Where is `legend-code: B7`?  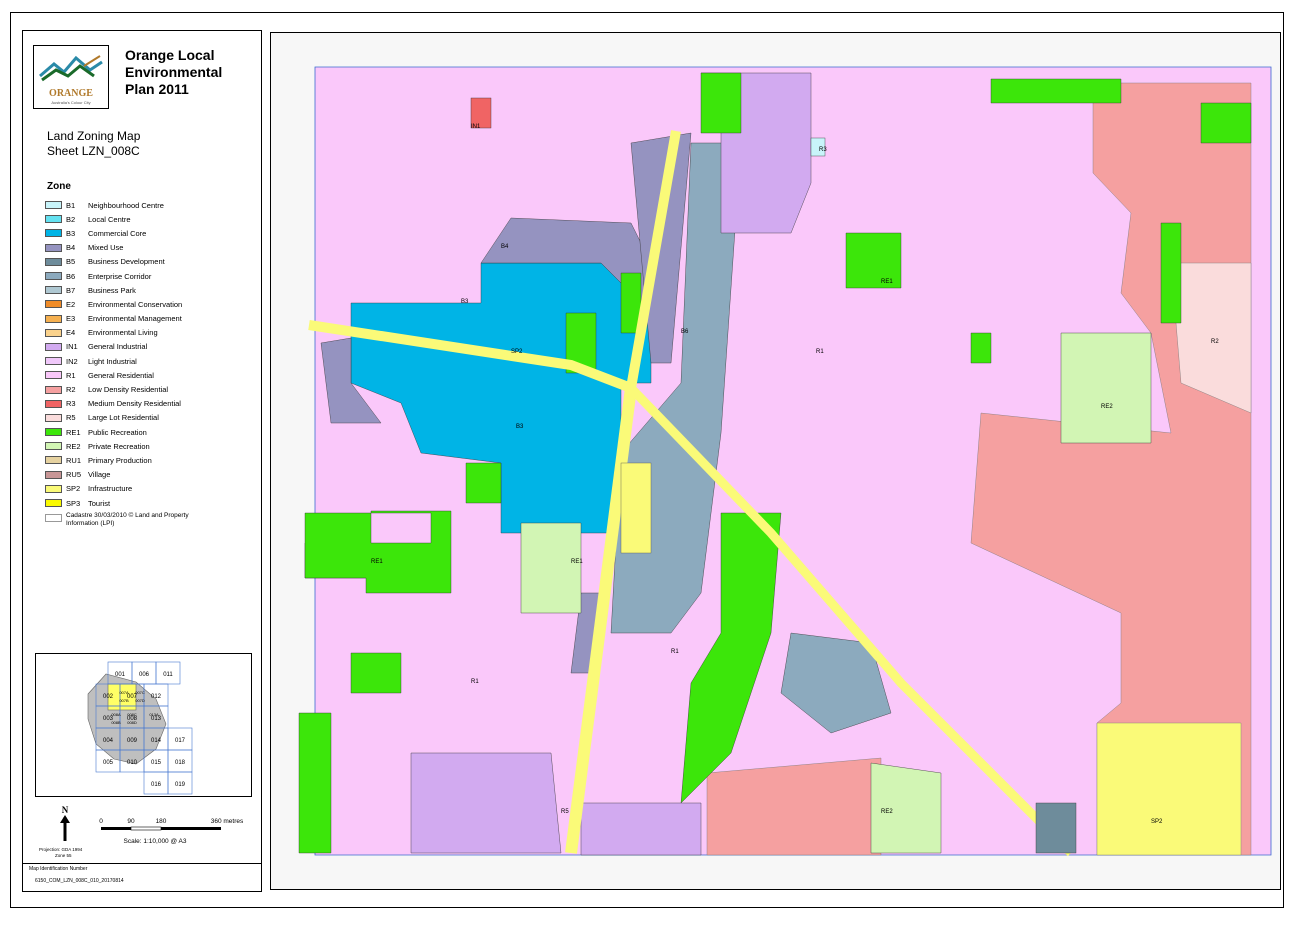
legend-code: B7 is located at coordinates (71, 290).